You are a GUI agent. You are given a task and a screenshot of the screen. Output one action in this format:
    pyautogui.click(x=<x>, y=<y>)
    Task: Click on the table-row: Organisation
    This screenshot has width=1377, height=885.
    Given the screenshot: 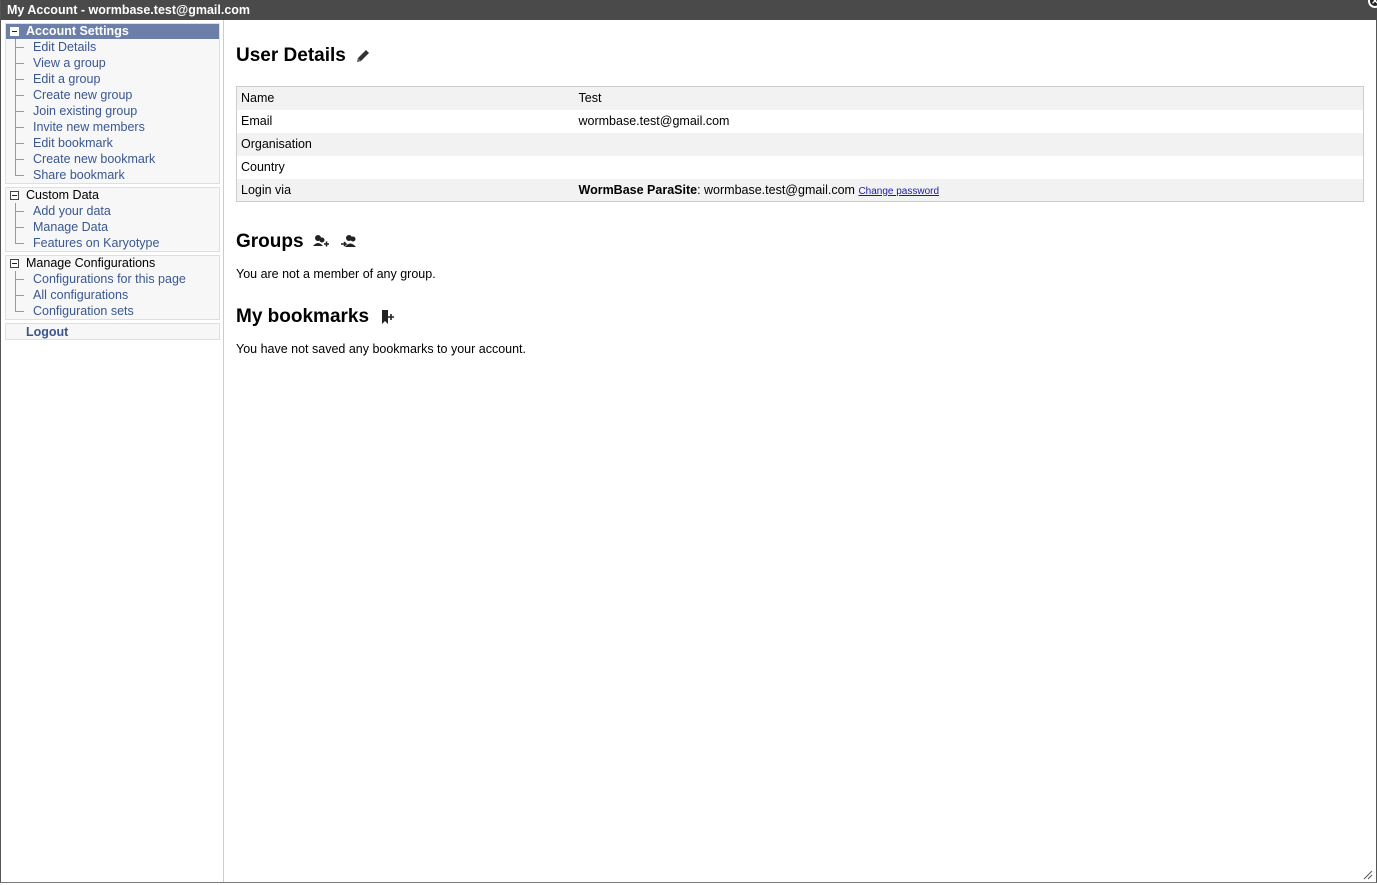 What is the action you would take?
    pyautogui.click(x=800, y=144)
    